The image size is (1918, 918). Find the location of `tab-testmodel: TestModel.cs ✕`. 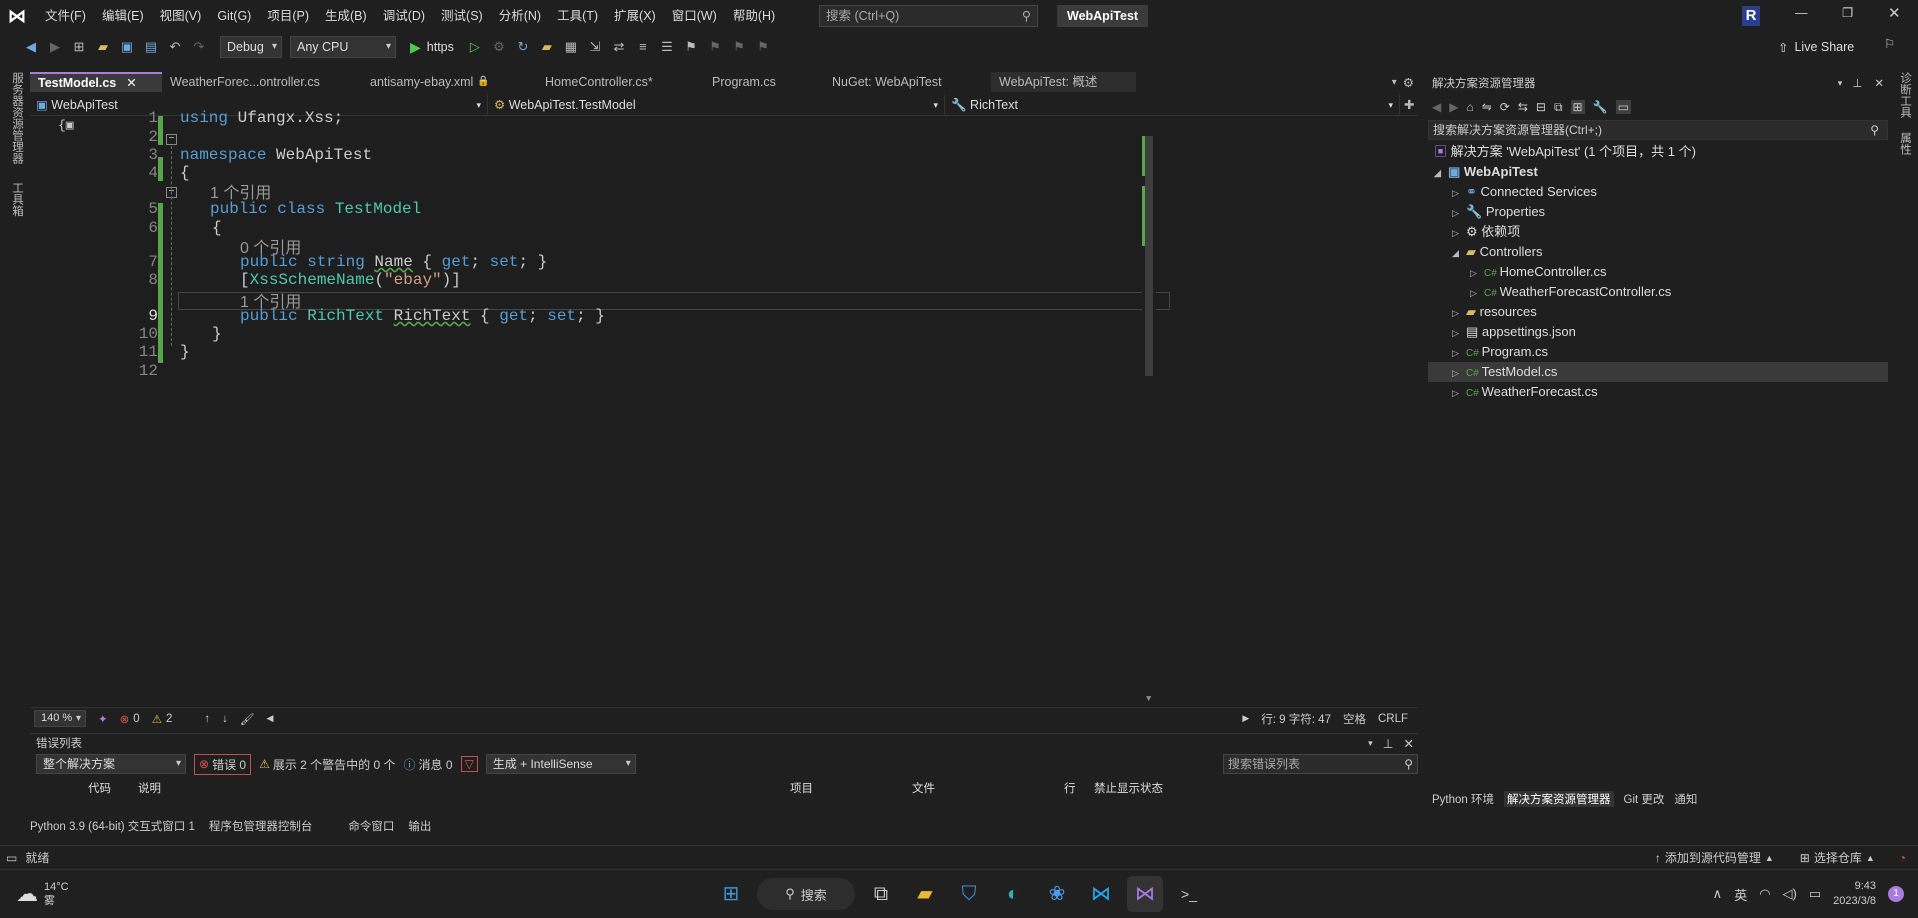

tab-testmodel: TestModel.cs ✕ is located at coordinates (96, 82).